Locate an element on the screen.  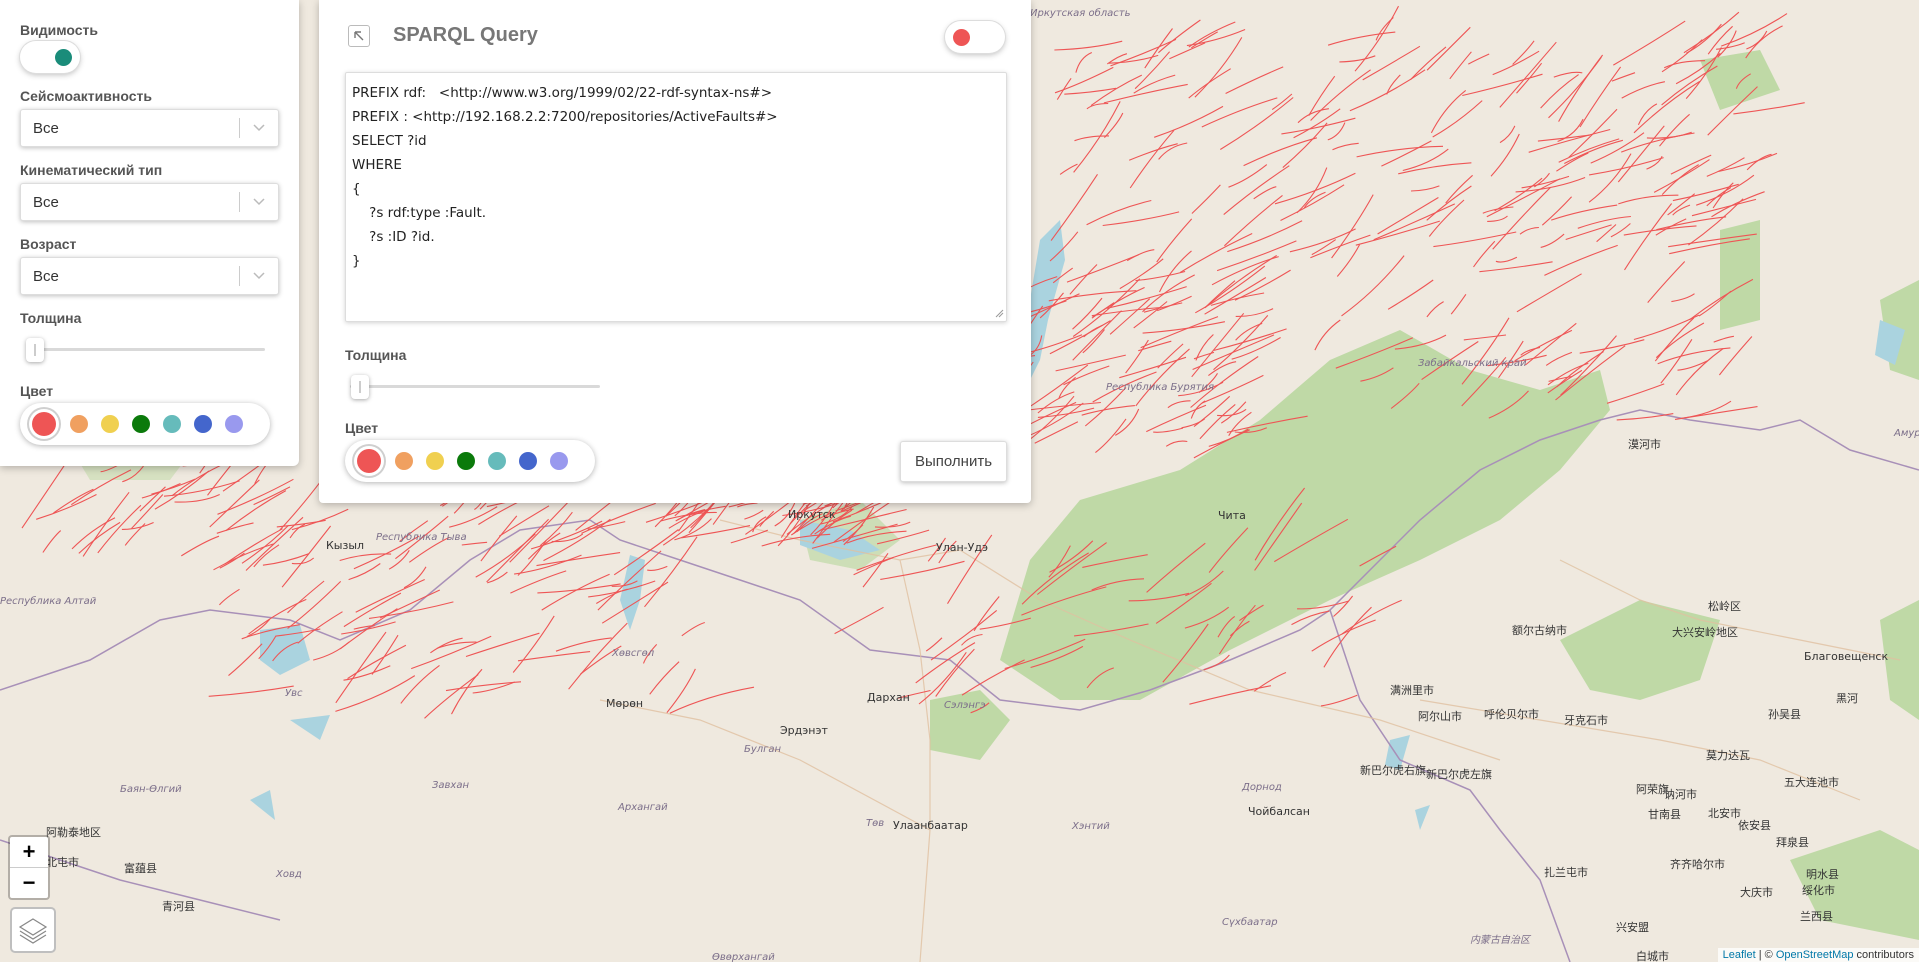
svg-text: Иркутская область is located at coordinates (1080, 13).